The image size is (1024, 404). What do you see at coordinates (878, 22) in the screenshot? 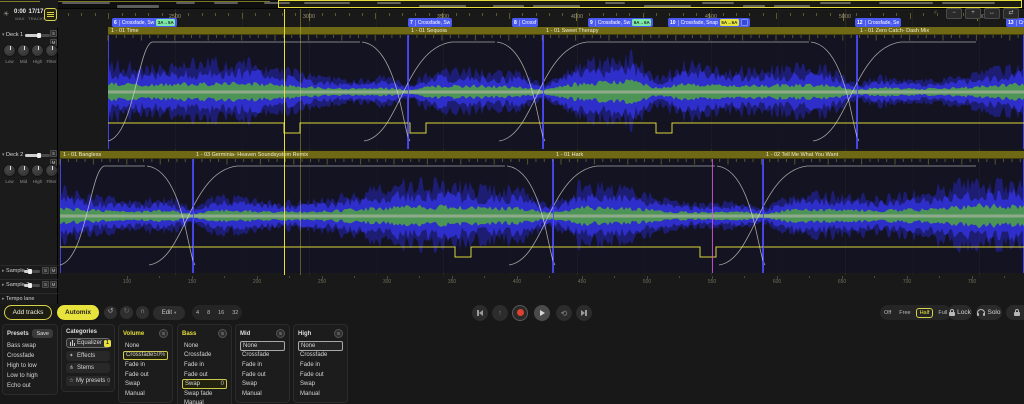
I see `transition-marker: 12 Crossfade, Se` at bounding box center [878, 22].